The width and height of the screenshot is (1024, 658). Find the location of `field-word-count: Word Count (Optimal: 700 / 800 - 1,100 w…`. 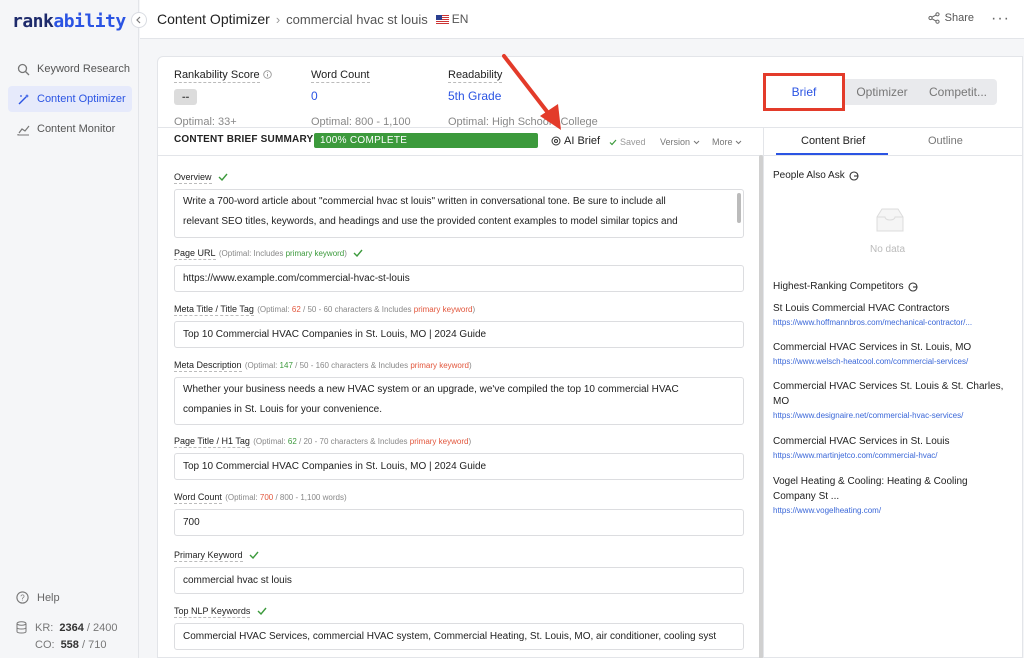

field-word-count: Word Count (Optimal: 700 / 800 - 1,100 w… is located at coordinates (459, 512).